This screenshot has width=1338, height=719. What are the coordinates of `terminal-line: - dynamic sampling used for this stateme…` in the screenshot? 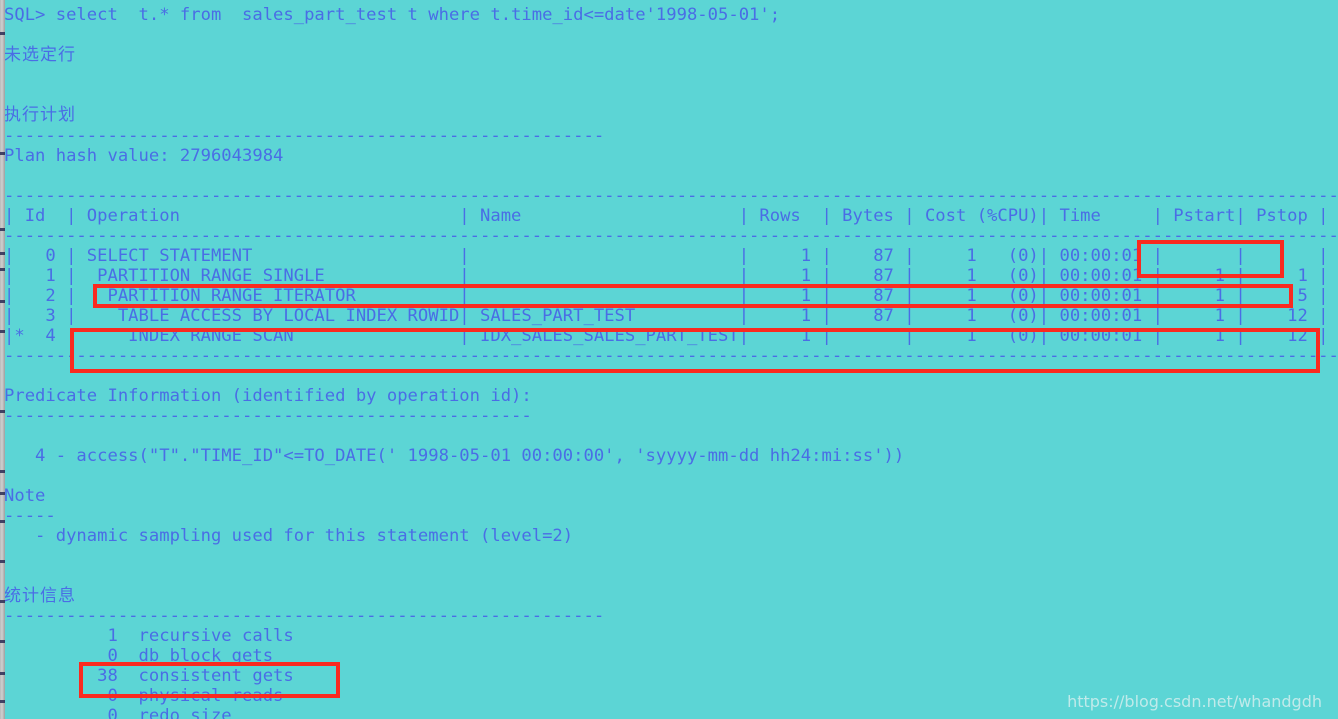 It's located at (289, 536).